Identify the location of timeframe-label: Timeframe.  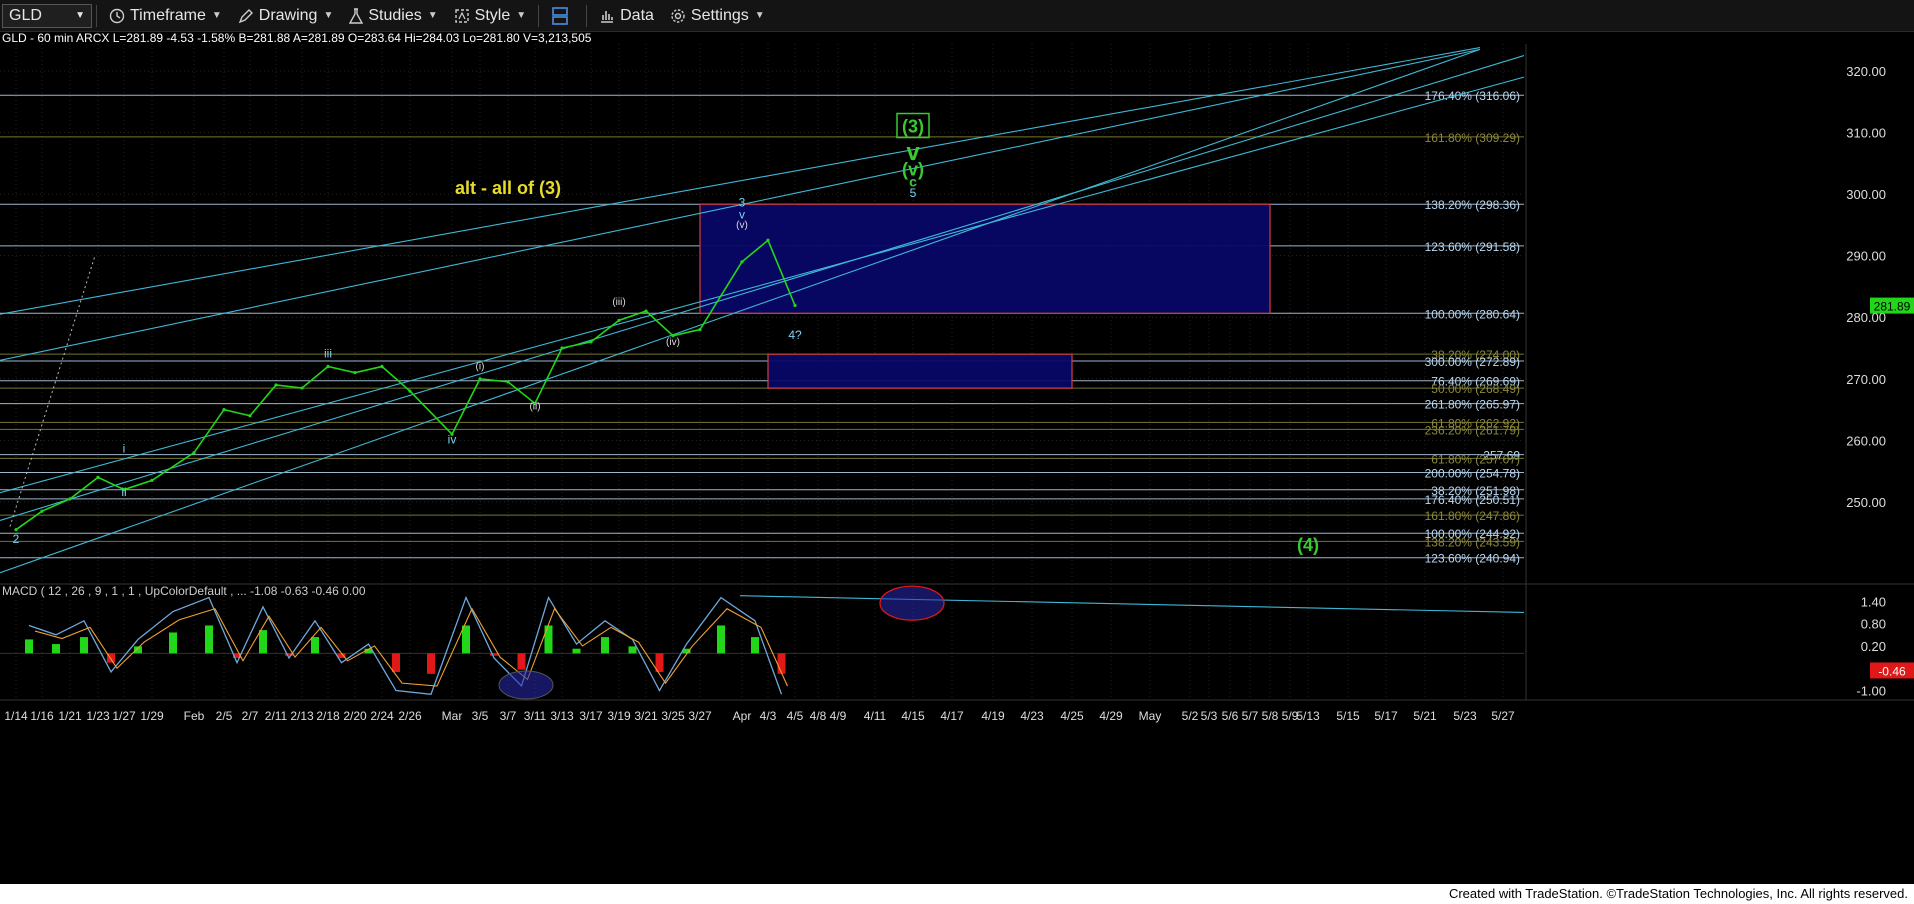
(168, 15).